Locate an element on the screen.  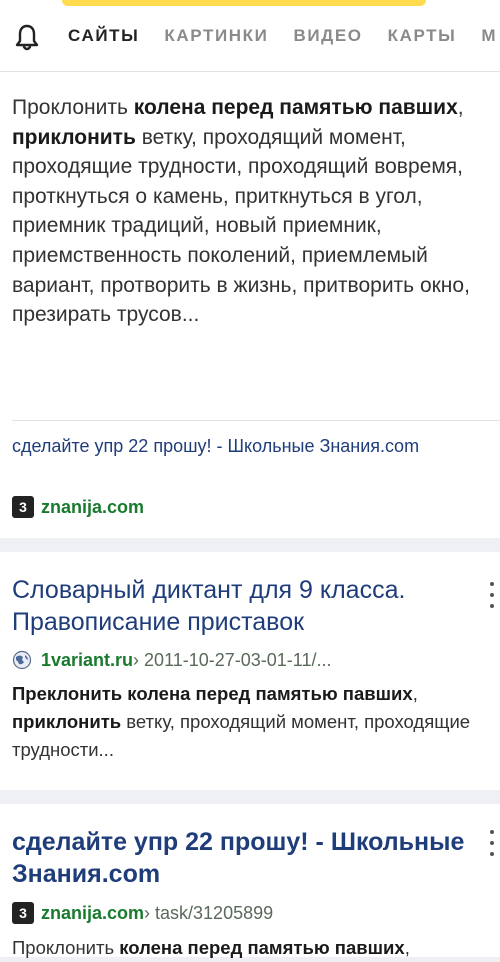
result-snippet: Проклонить колена перед памятью павших, is located at coordinates (251, 948).